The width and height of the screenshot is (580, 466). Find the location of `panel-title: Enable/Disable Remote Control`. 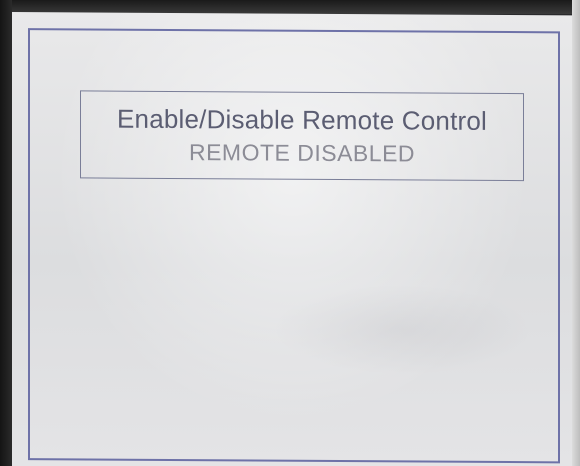

panel-title: Enable/Disable Remote Control is located at coordinates (302, 119).